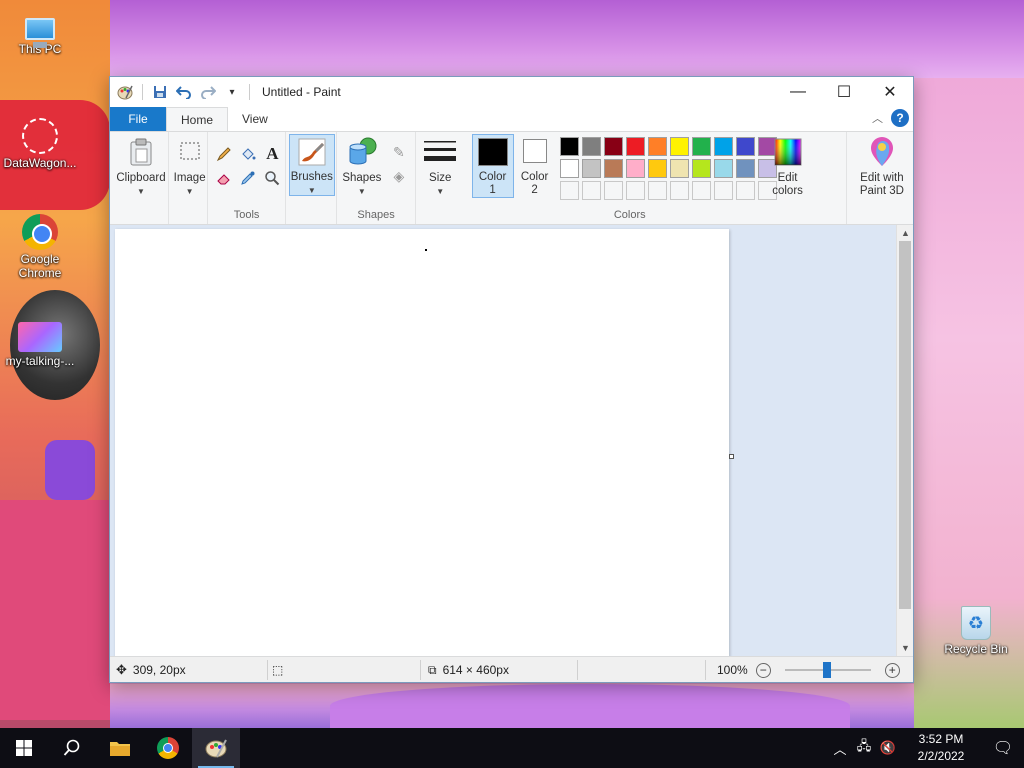 The width and height of the screenshot is (1024, 768). I want to click on move-cursor-icon: ✥, so click(121, 669).